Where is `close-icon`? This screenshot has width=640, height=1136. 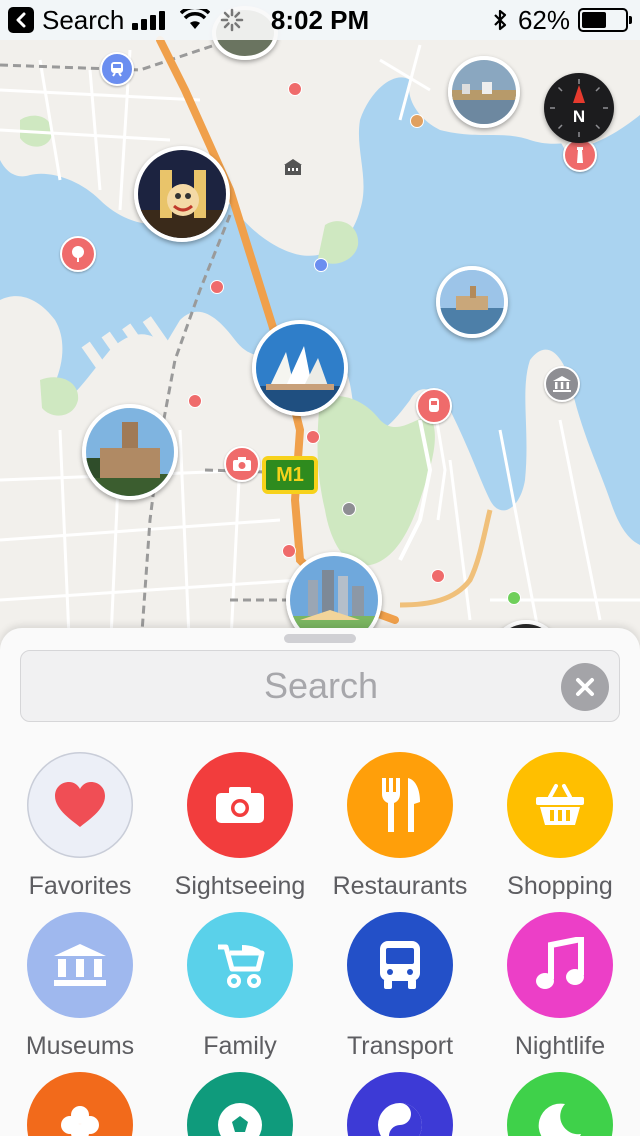
close-icon is located at coordinates (585, 687).